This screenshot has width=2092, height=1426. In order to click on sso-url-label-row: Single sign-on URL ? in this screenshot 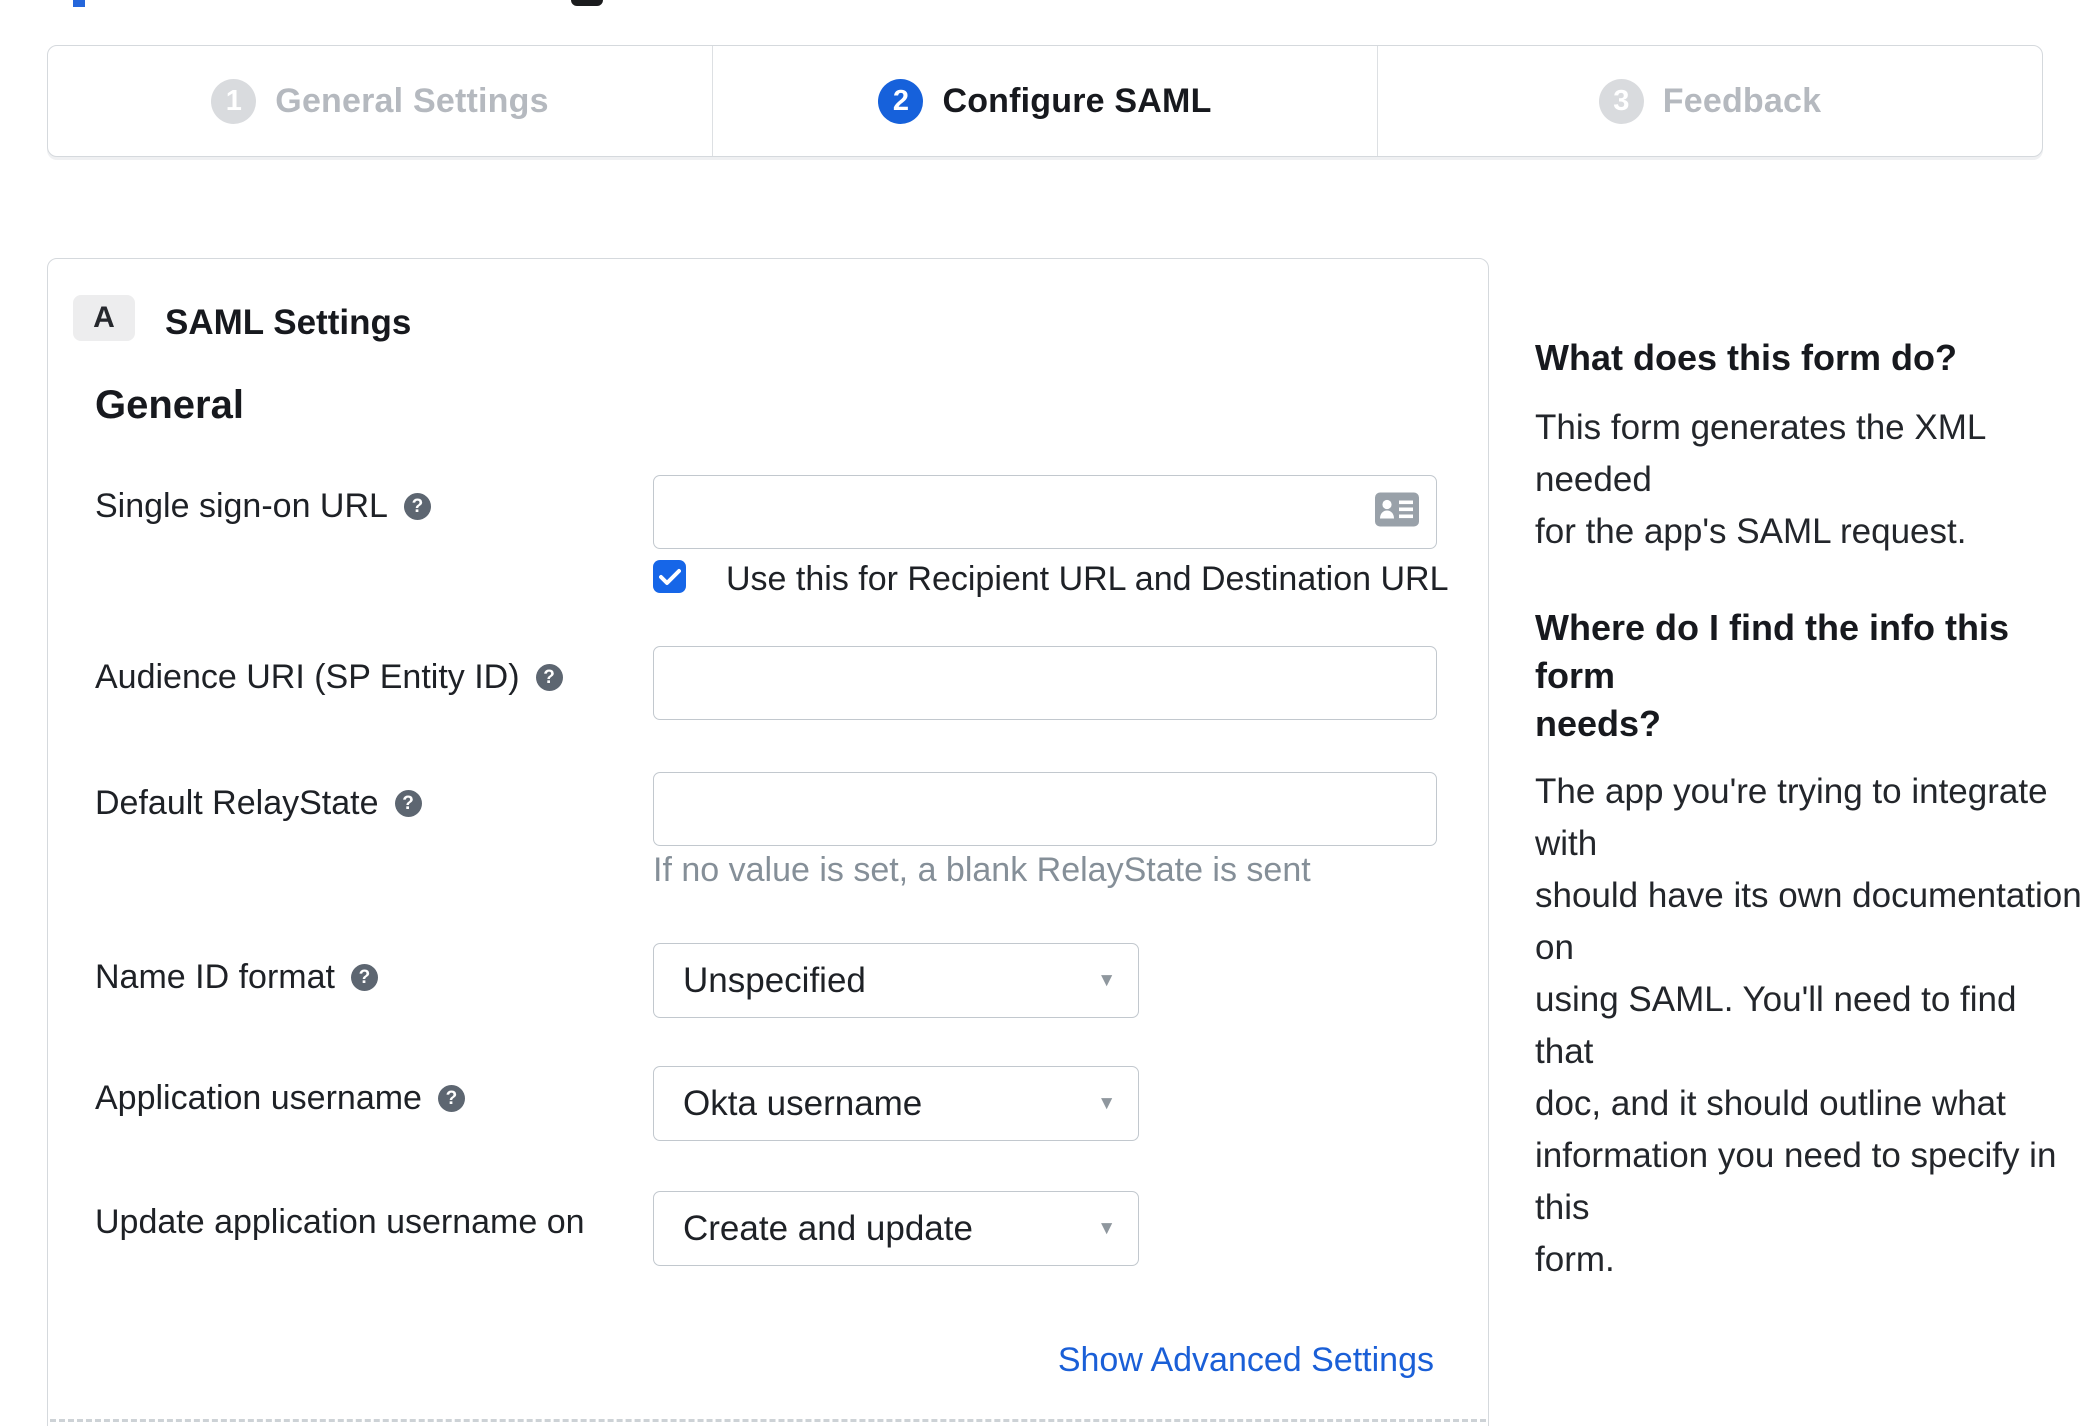, I will do `click(263, 506)`.